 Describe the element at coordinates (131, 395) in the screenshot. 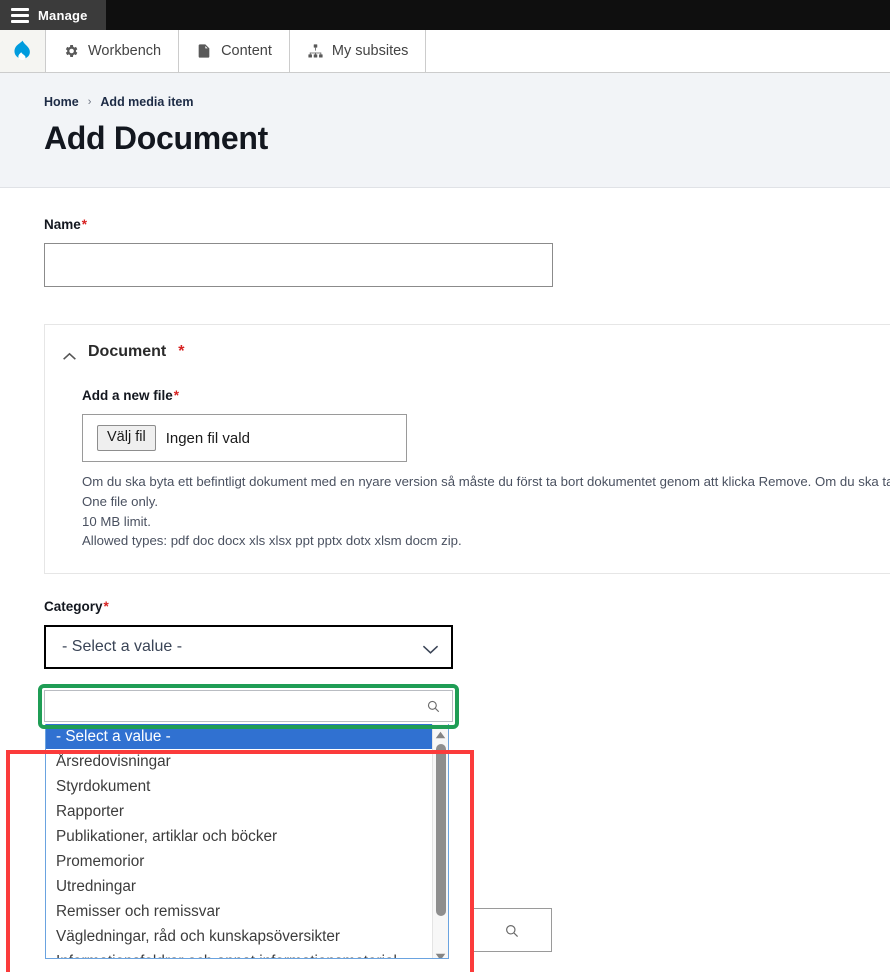

I see `add-new-file-label: Add a new file*` at that location.